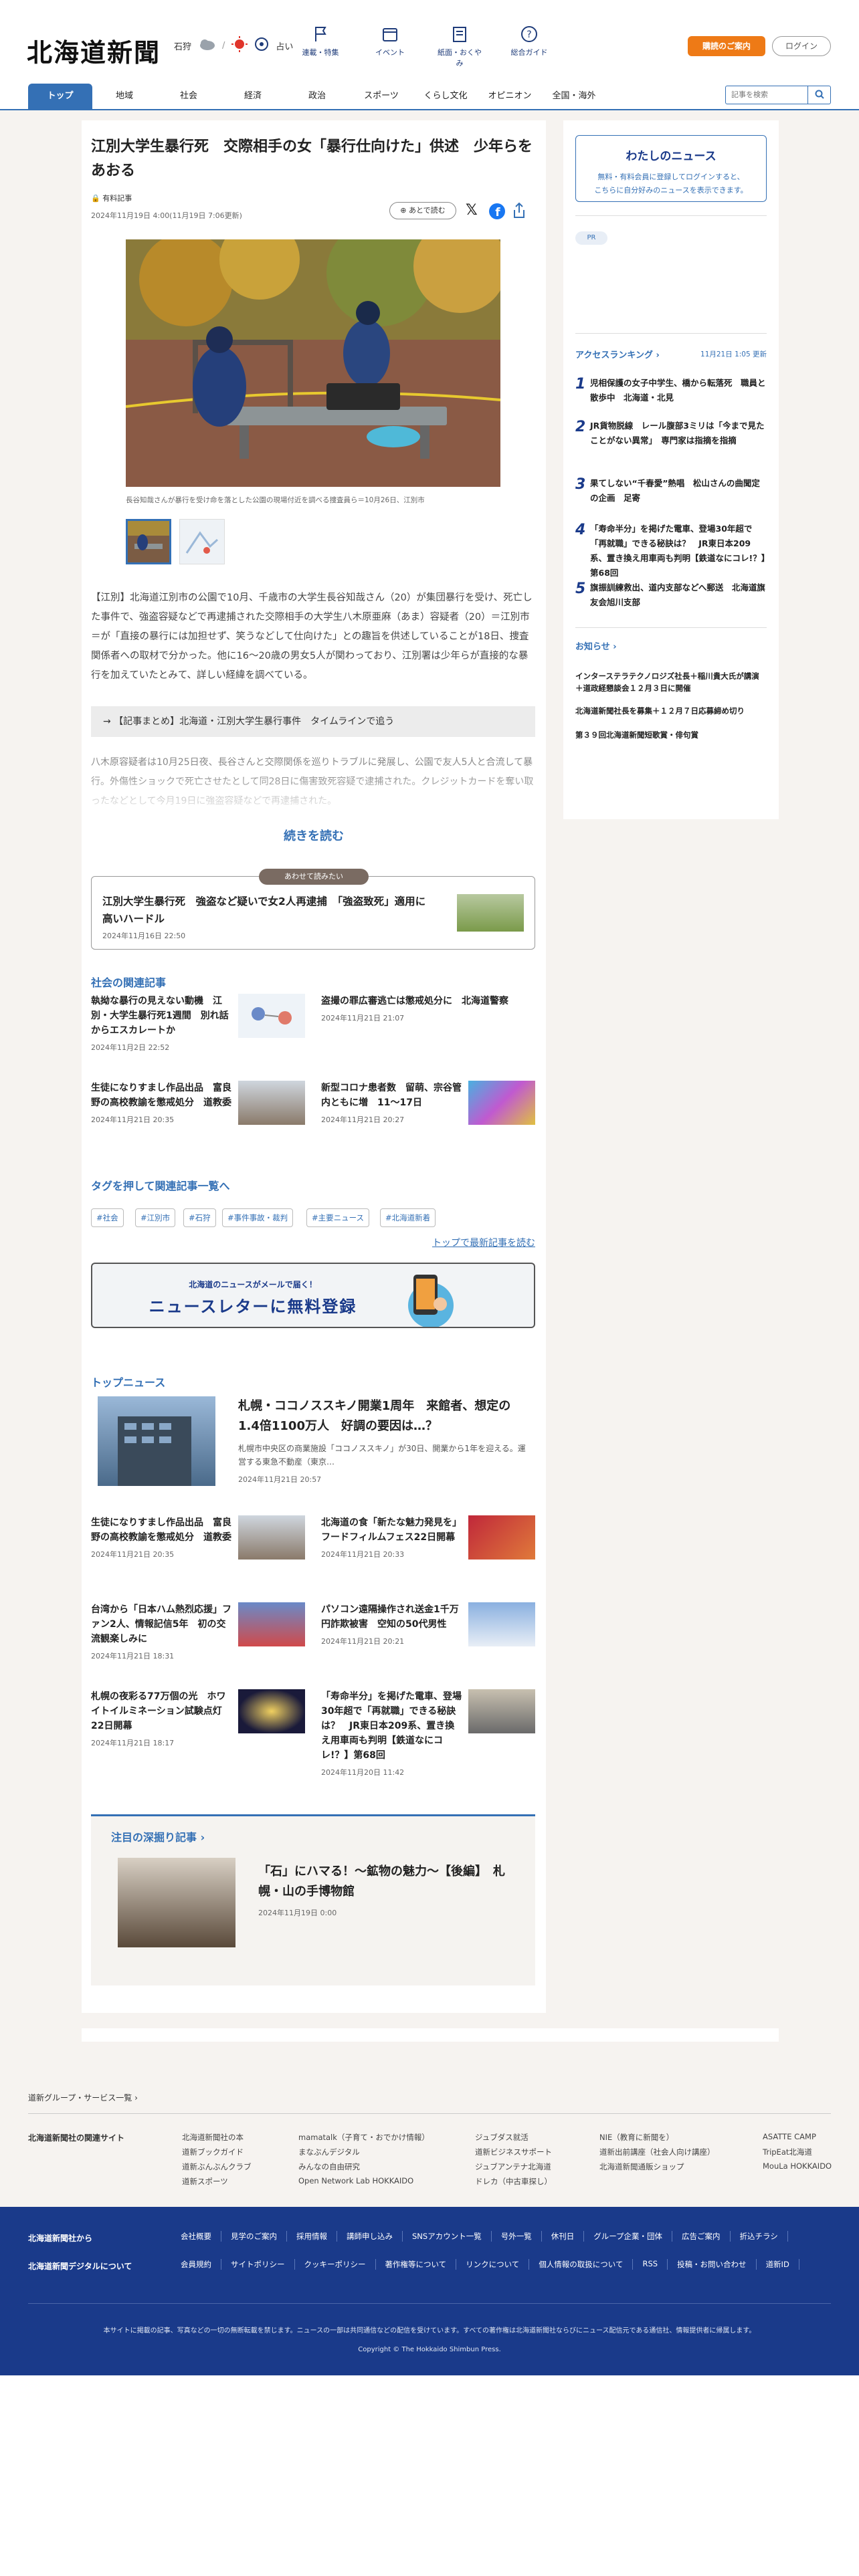  Describe the element at coordinates (317, 96) in the screenshot. I see `tab-politics: 政治` at that location.